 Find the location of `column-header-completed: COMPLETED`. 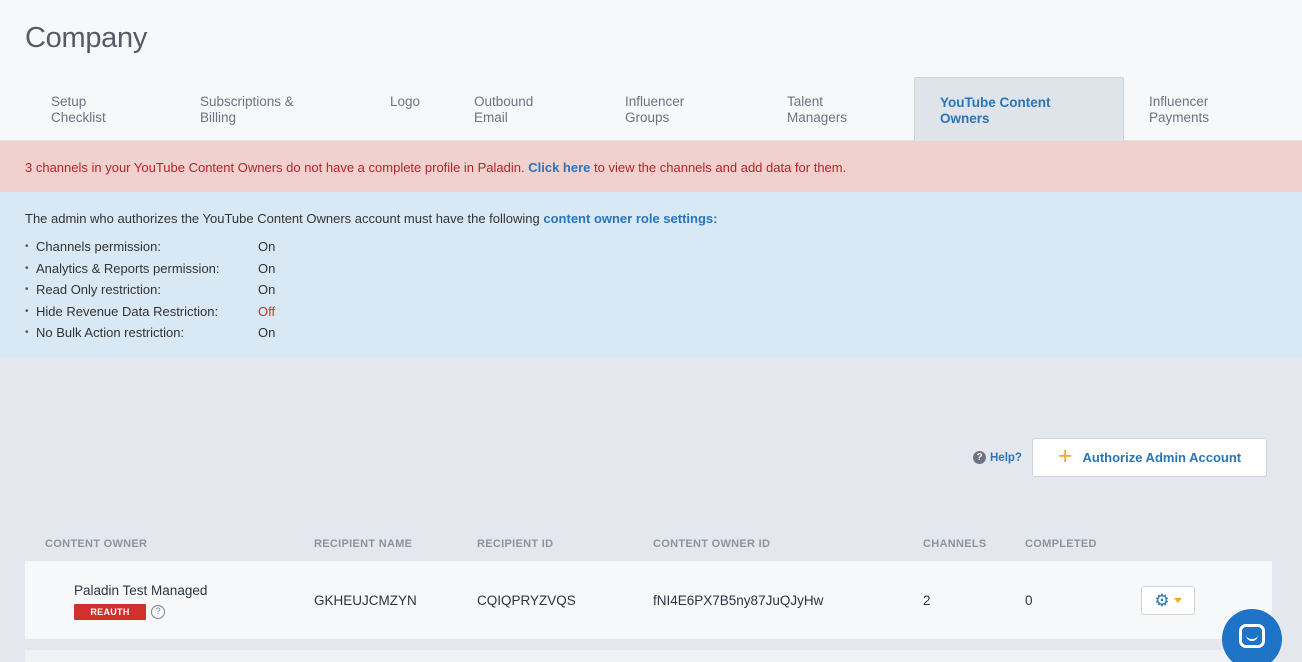

column-header-completed: COMPLETED is located at coordinates (1061, 544).